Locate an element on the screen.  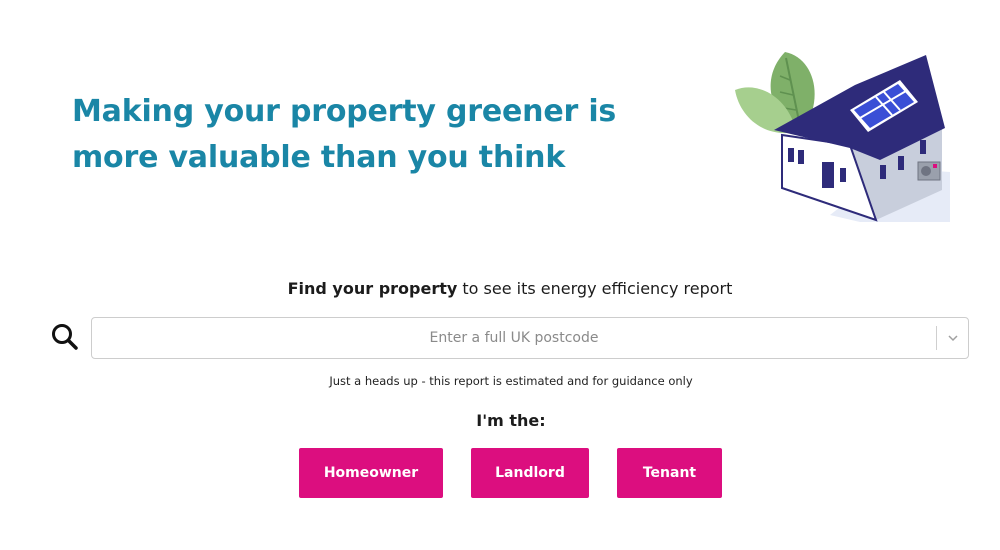
postcode-input is located at coordinates (514, 338).